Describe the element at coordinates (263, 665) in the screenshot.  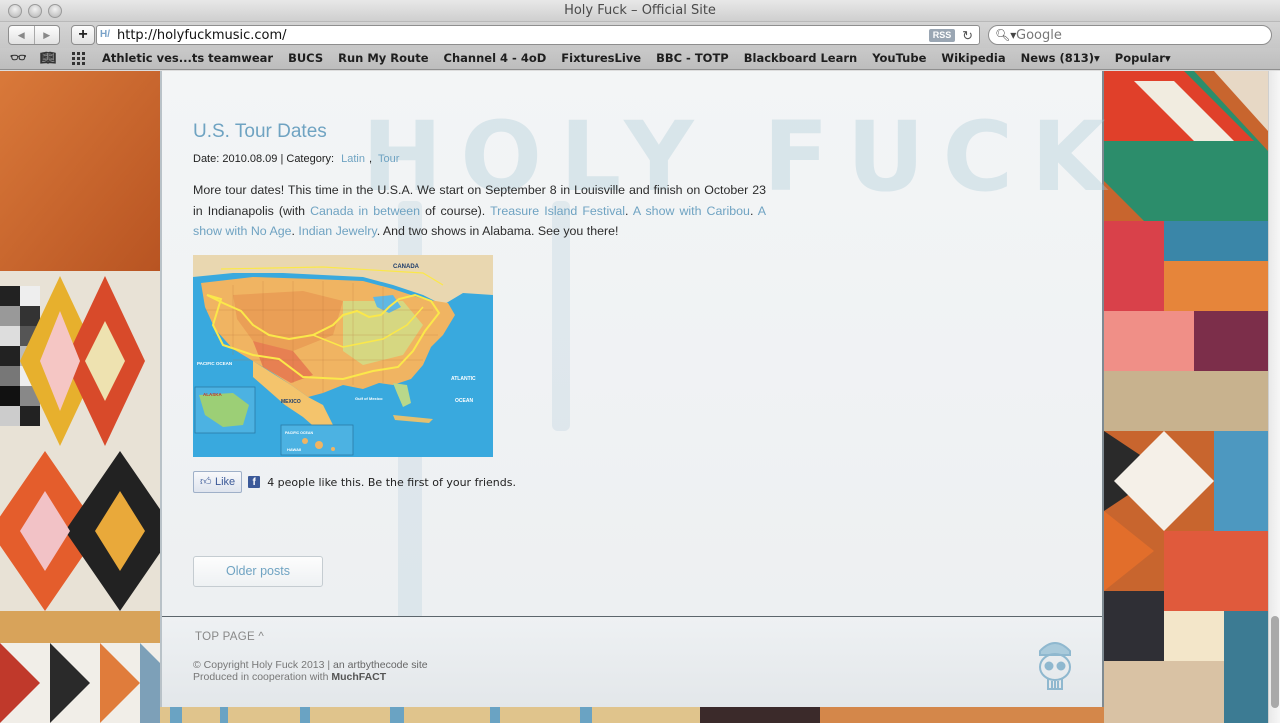
I see `copyright-text: © Copyright Holy Fuck 2013 |` at that location.